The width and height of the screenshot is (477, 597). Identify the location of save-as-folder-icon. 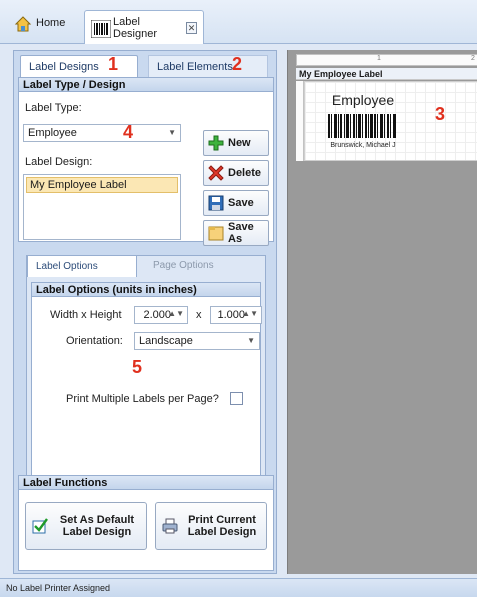
(216, 233).